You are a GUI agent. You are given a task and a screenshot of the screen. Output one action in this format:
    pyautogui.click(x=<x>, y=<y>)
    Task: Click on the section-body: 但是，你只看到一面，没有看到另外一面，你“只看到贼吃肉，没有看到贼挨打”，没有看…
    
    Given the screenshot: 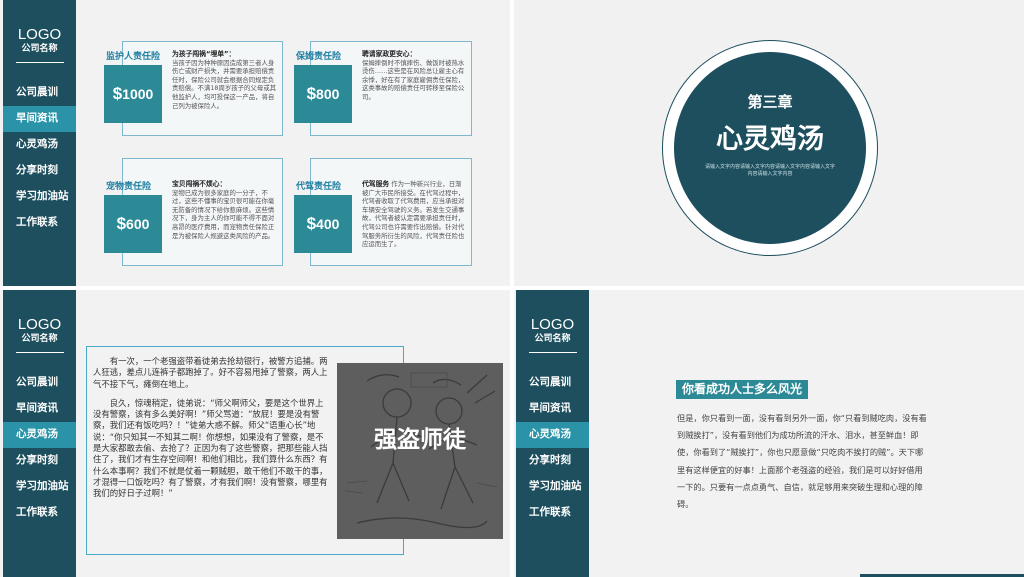 What is the action you would take?
    pyautogui.click(x=802, y=461)
    